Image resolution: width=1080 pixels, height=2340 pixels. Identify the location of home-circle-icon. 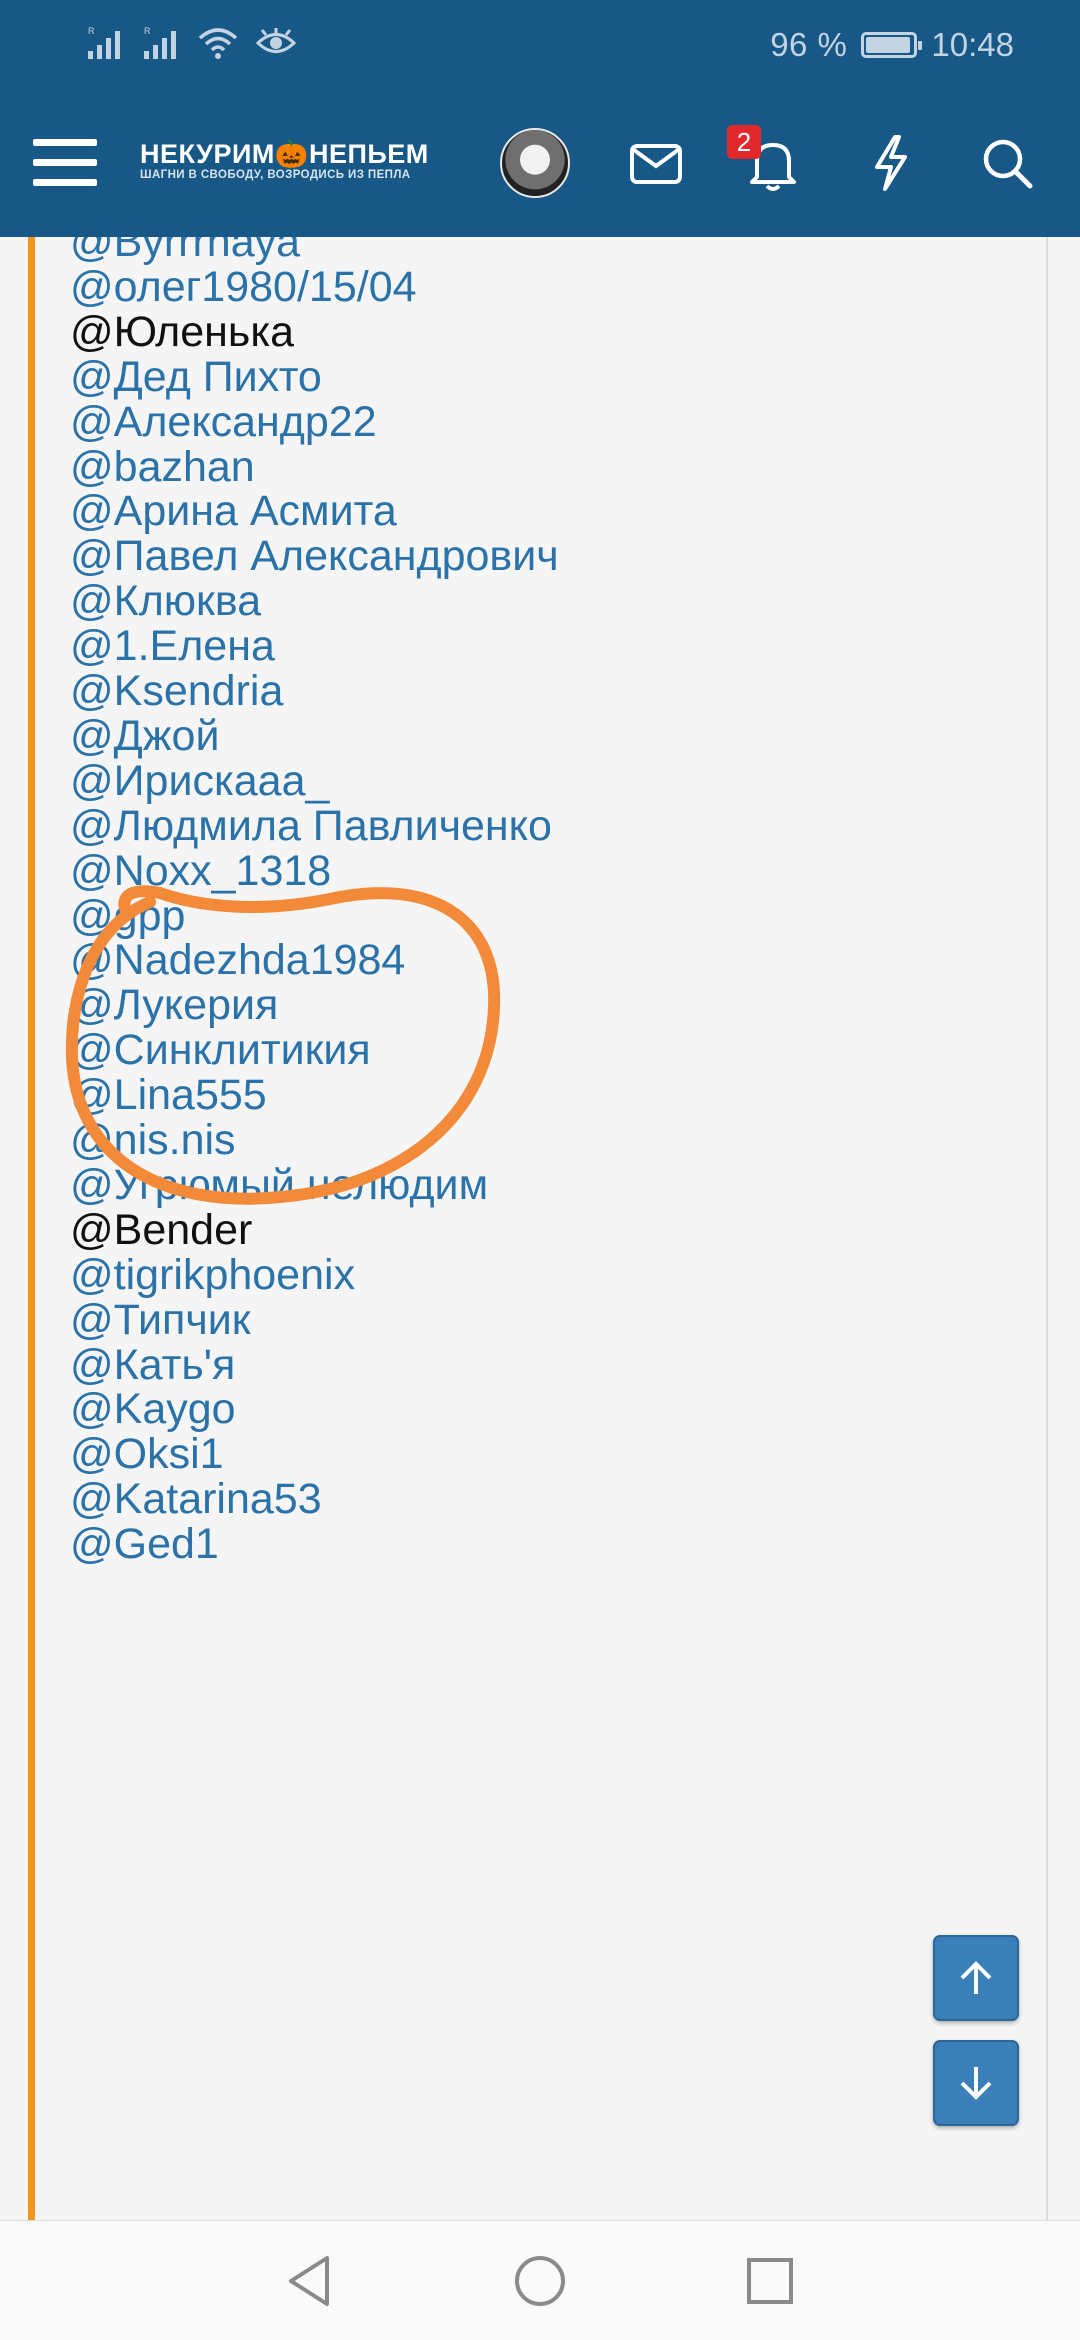
(540, 2281).